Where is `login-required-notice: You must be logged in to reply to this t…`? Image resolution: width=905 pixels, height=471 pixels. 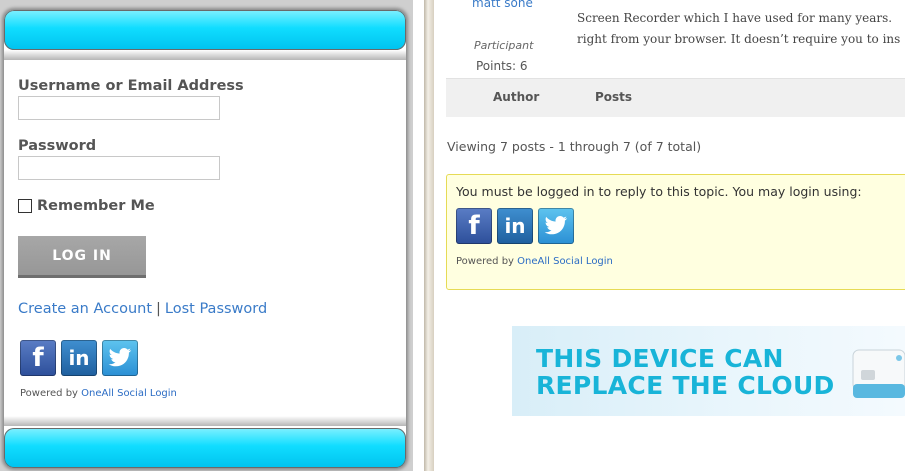 login-required-notice: You must be logged in to reply to this t… is located at coordinates (675, 232).